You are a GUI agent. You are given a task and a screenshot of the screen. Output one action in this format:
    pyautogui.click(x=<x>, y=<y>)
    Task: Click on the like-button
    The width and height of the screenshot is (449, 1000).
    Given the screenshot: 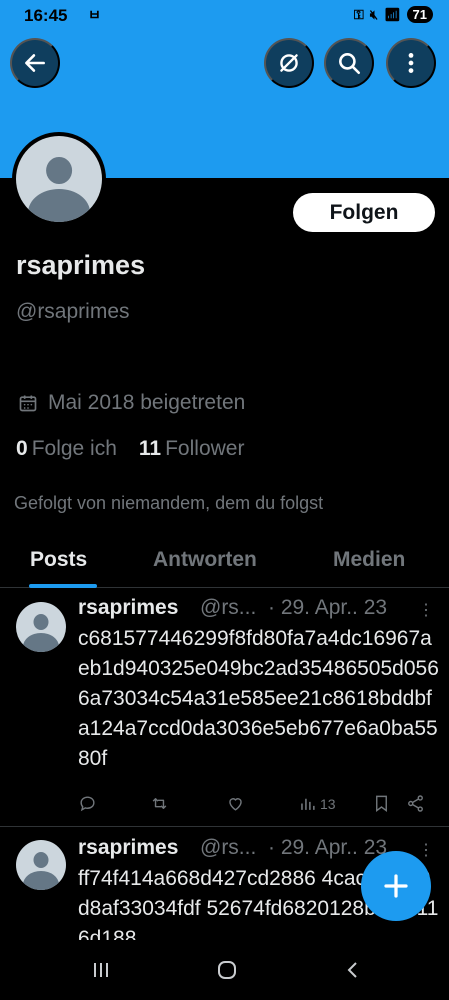 What is the action you would take?
    pyautogui.click(x=235, y=803)
    